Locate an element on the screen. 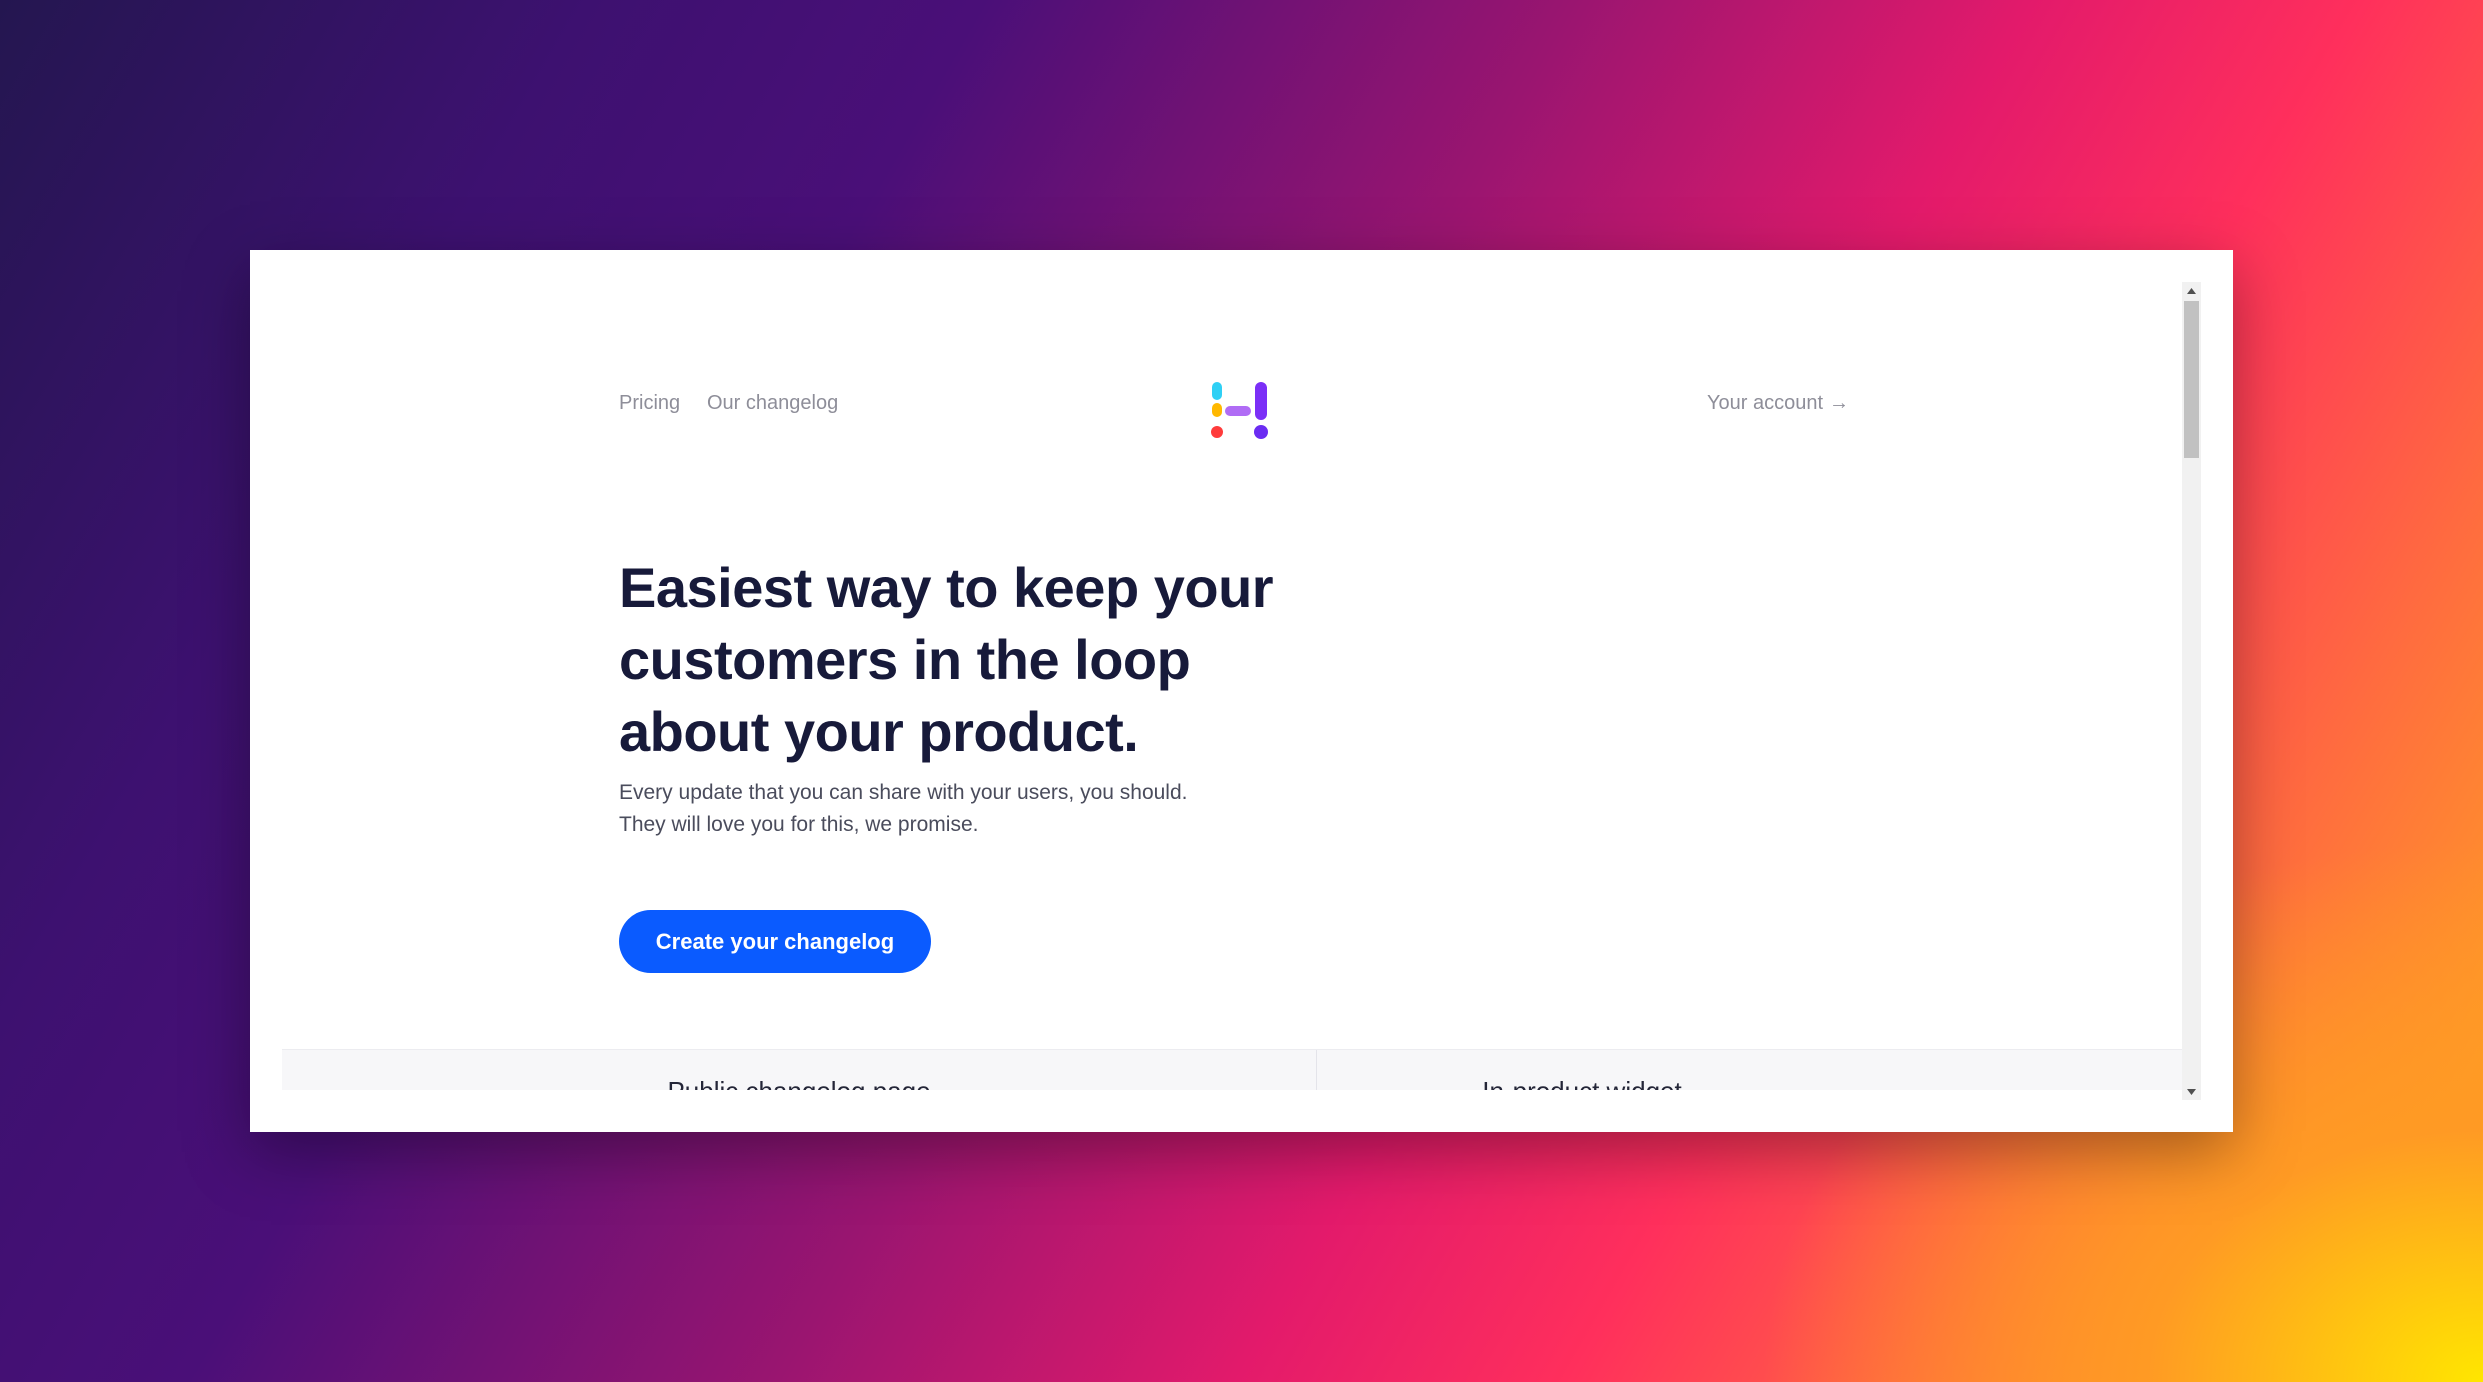 The width and height of the screenshot is (2483, 1382). feature-tabs: Public changelog page In-product widget is located at coordinates (1232, 1069).